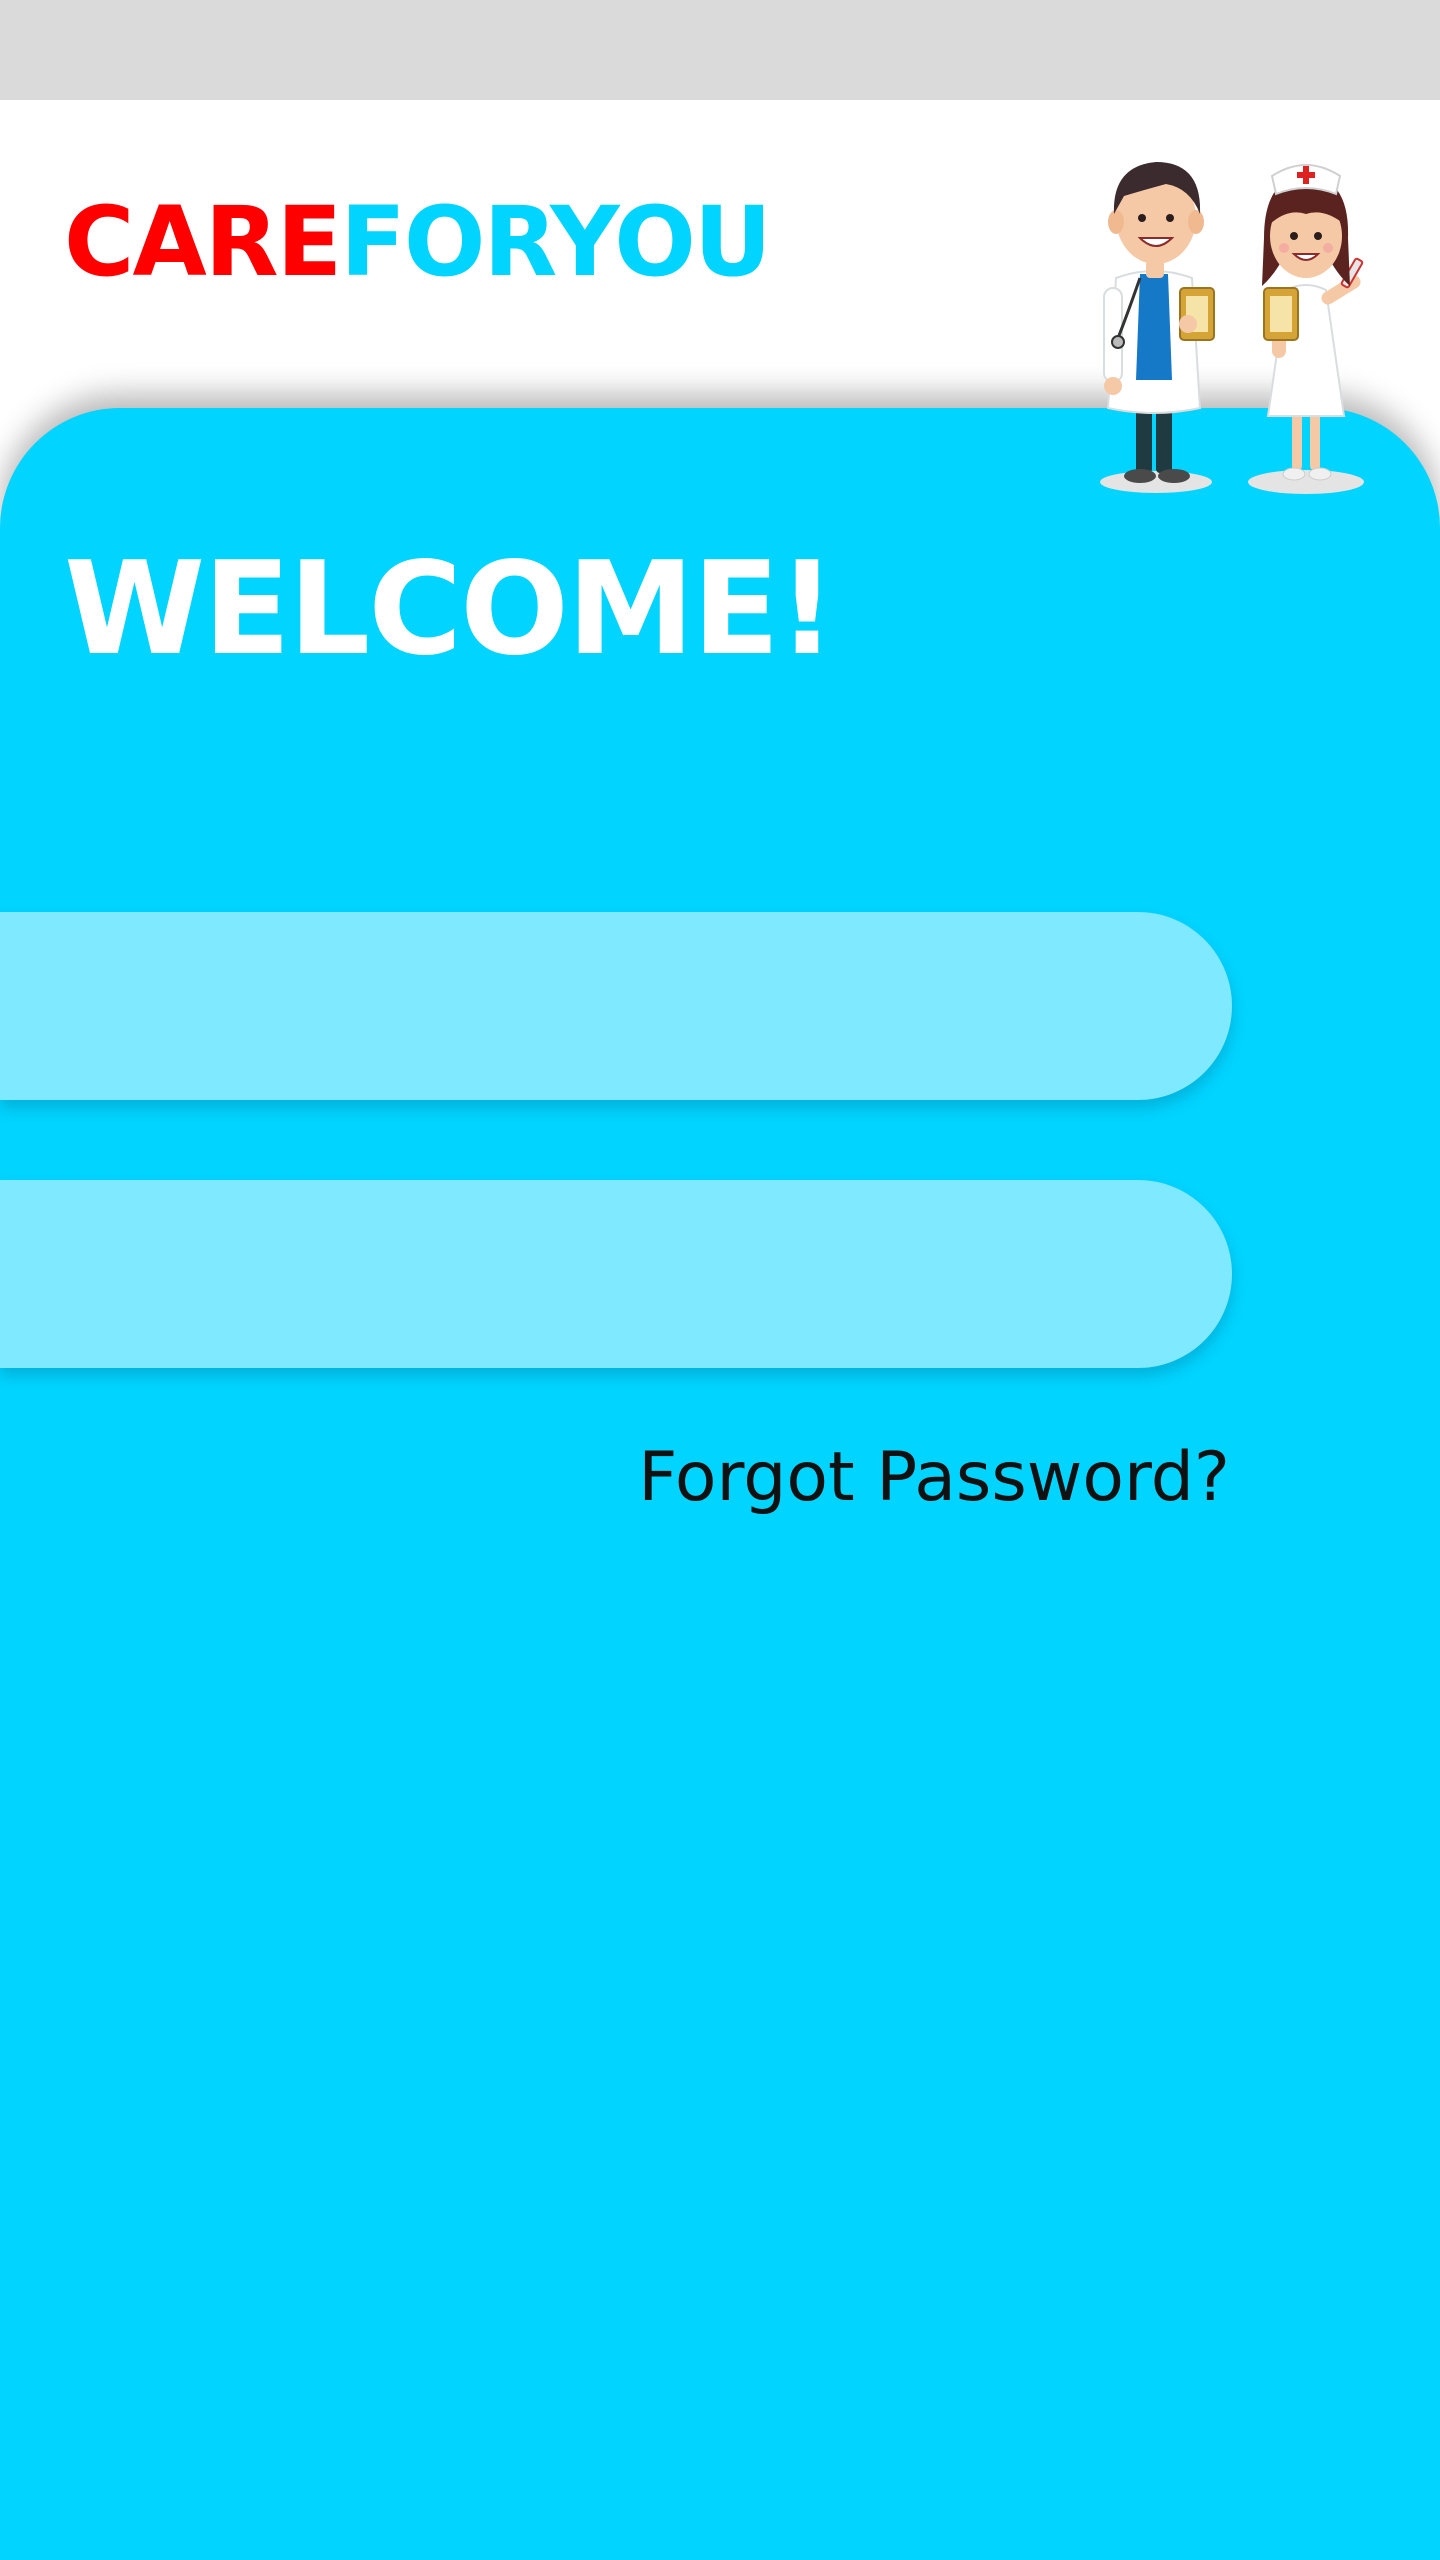 The height and width of the screenshot is (2560, 1440). What do you see at coordinates (934, 1477) in the screenshot?
I see `forgot-password-link: Forgot Password?` at bounding box center [934, 1477].